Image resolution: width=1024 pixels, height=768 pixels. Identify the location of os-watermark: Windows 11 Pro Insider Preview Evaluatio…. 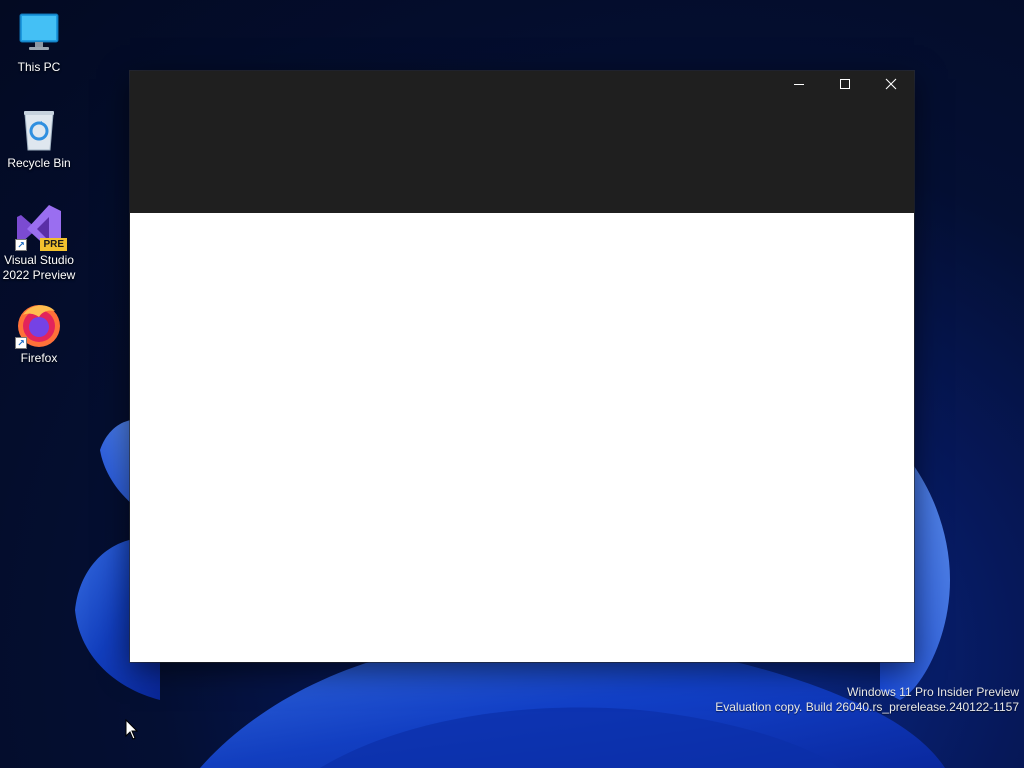
(867, 700).